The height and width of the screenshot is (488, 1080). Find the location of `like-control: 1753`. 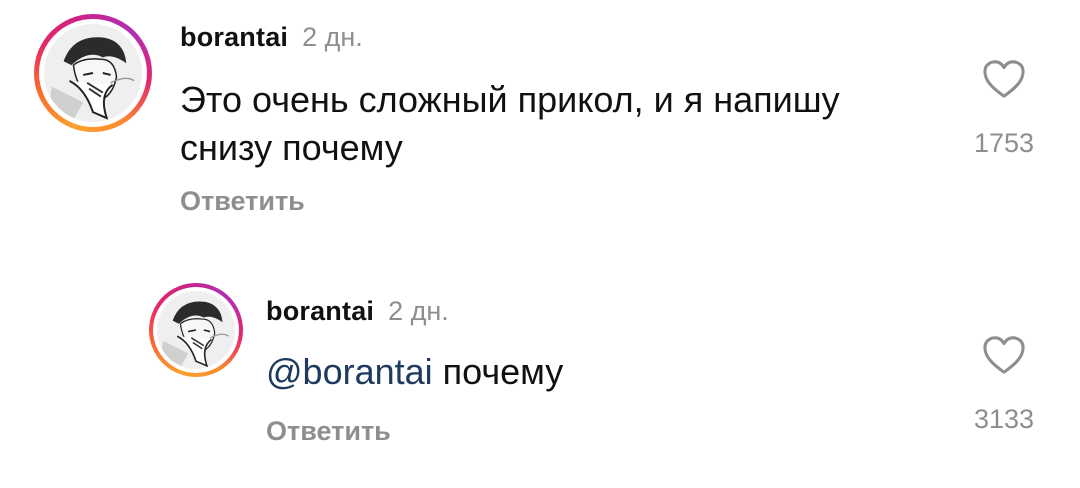

like-control: 1753 is located at coordinates (1004, 108).